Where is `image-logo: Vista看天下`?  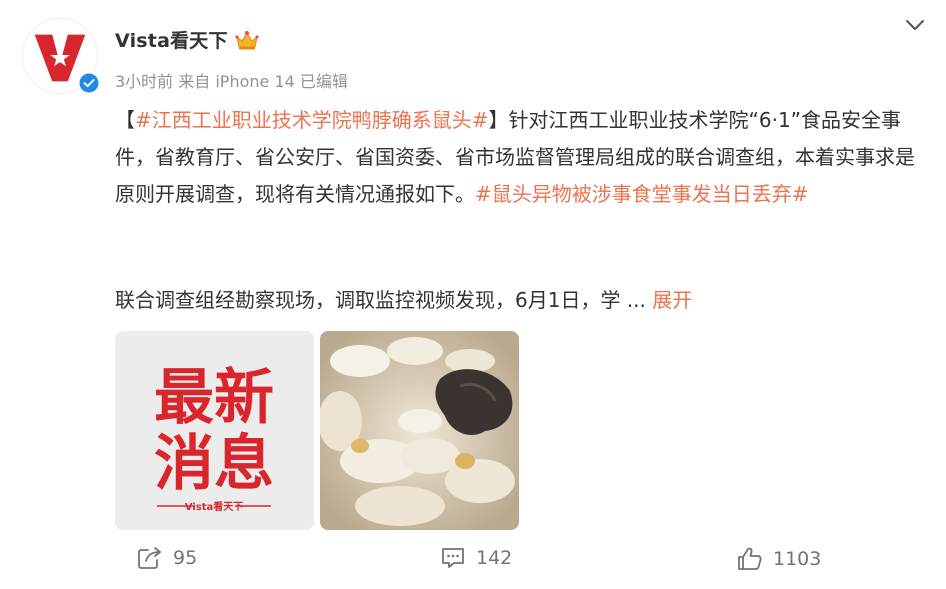 image-logo: Vista看天下 is located at coordinates (214, 506).